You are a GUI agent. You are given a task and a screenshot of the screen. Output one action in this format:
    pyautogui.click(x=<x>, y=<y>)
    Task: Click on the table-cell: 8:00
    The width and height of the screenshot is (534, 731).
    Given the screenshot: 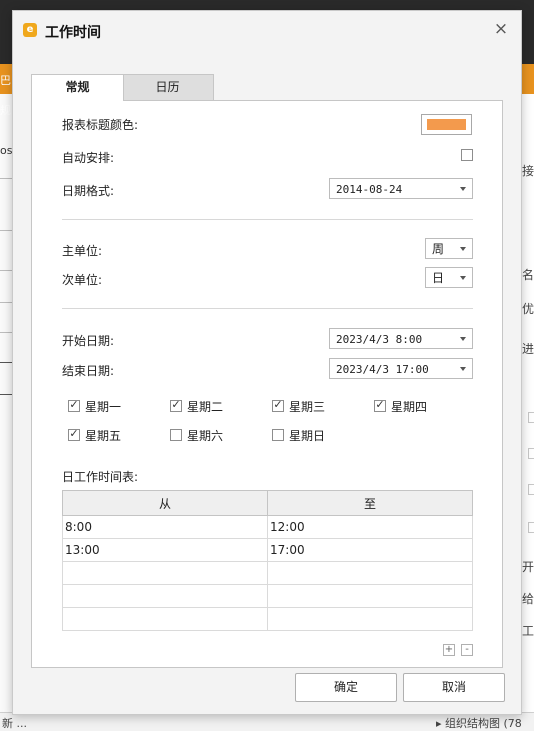 What is the action you would take?
    pyautogui.click(x=165, y=527)
    